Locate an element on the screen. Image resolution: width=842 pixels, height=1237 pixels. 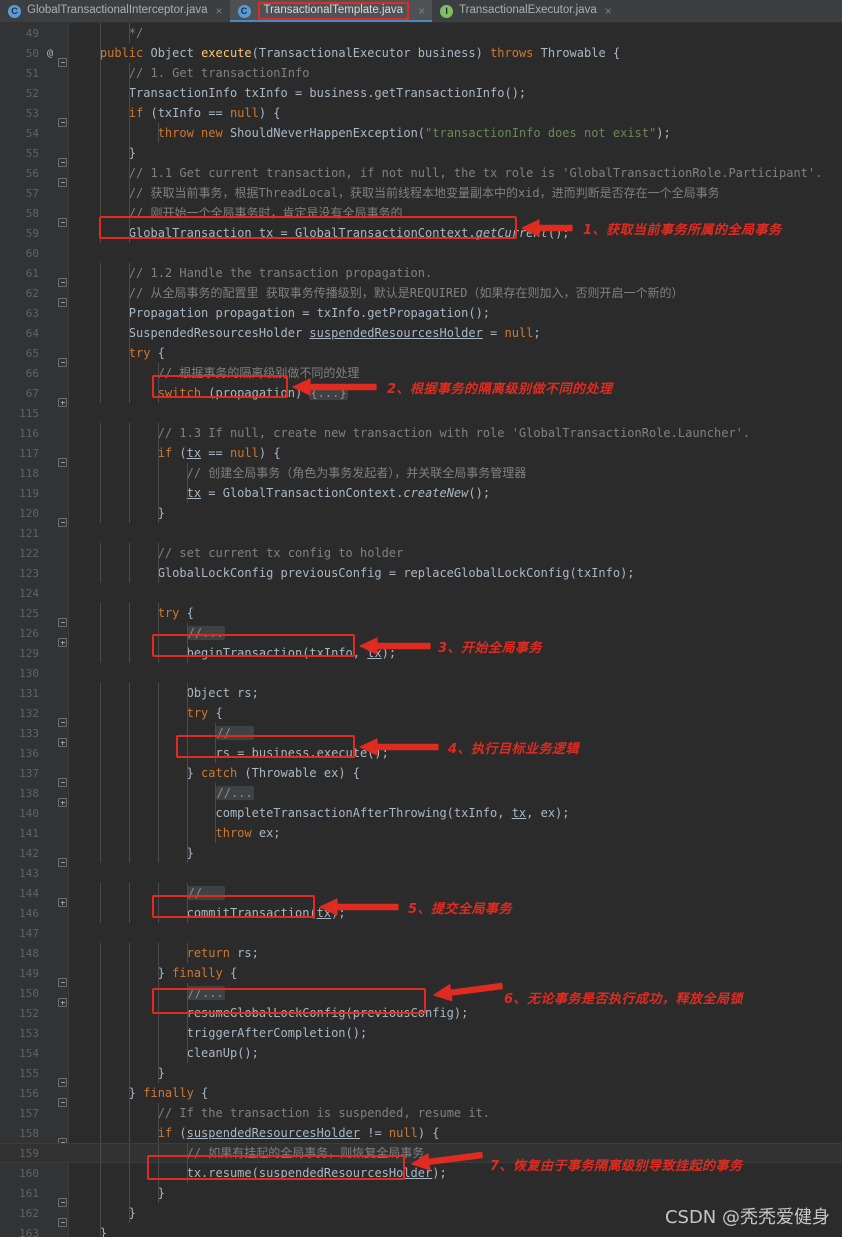
annotation-label-1: 1、获取当前事务所属的全局事务 is located at coordinates (682, 230).